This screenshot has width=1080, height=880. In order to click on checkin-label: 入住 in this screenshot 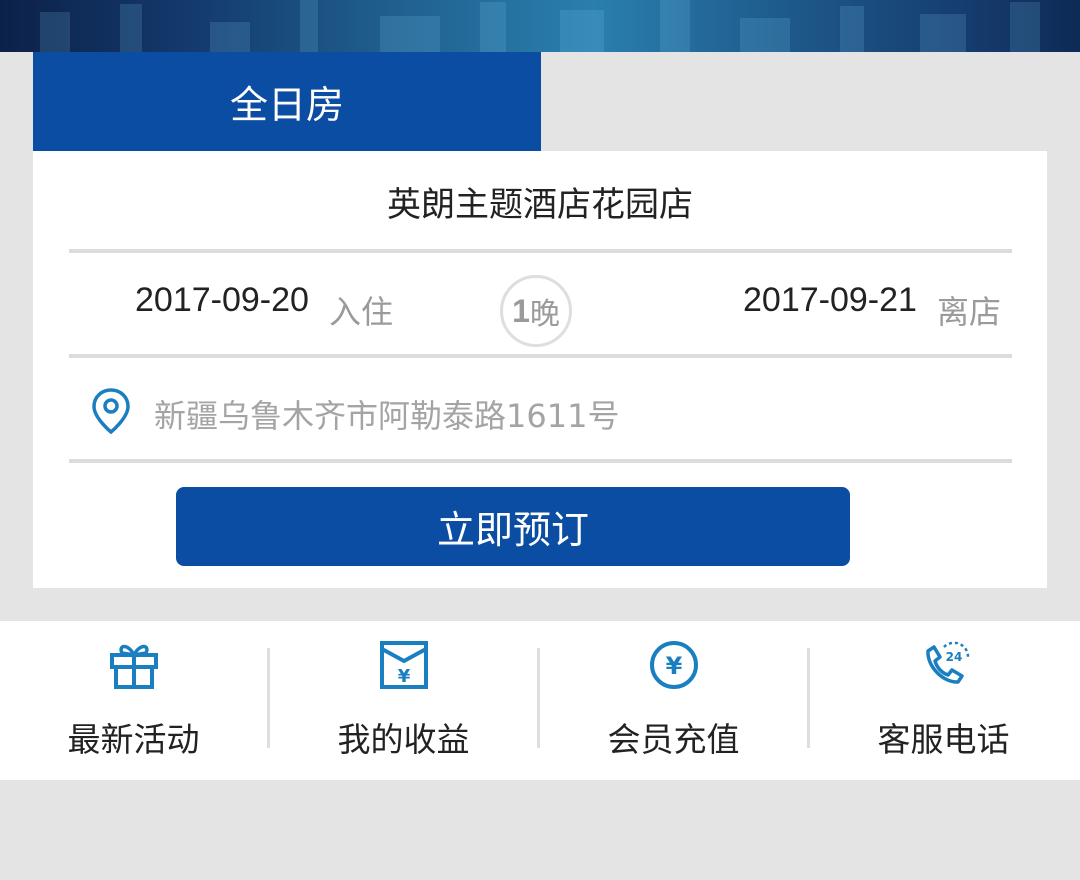, I will do `click(361, 312)`.